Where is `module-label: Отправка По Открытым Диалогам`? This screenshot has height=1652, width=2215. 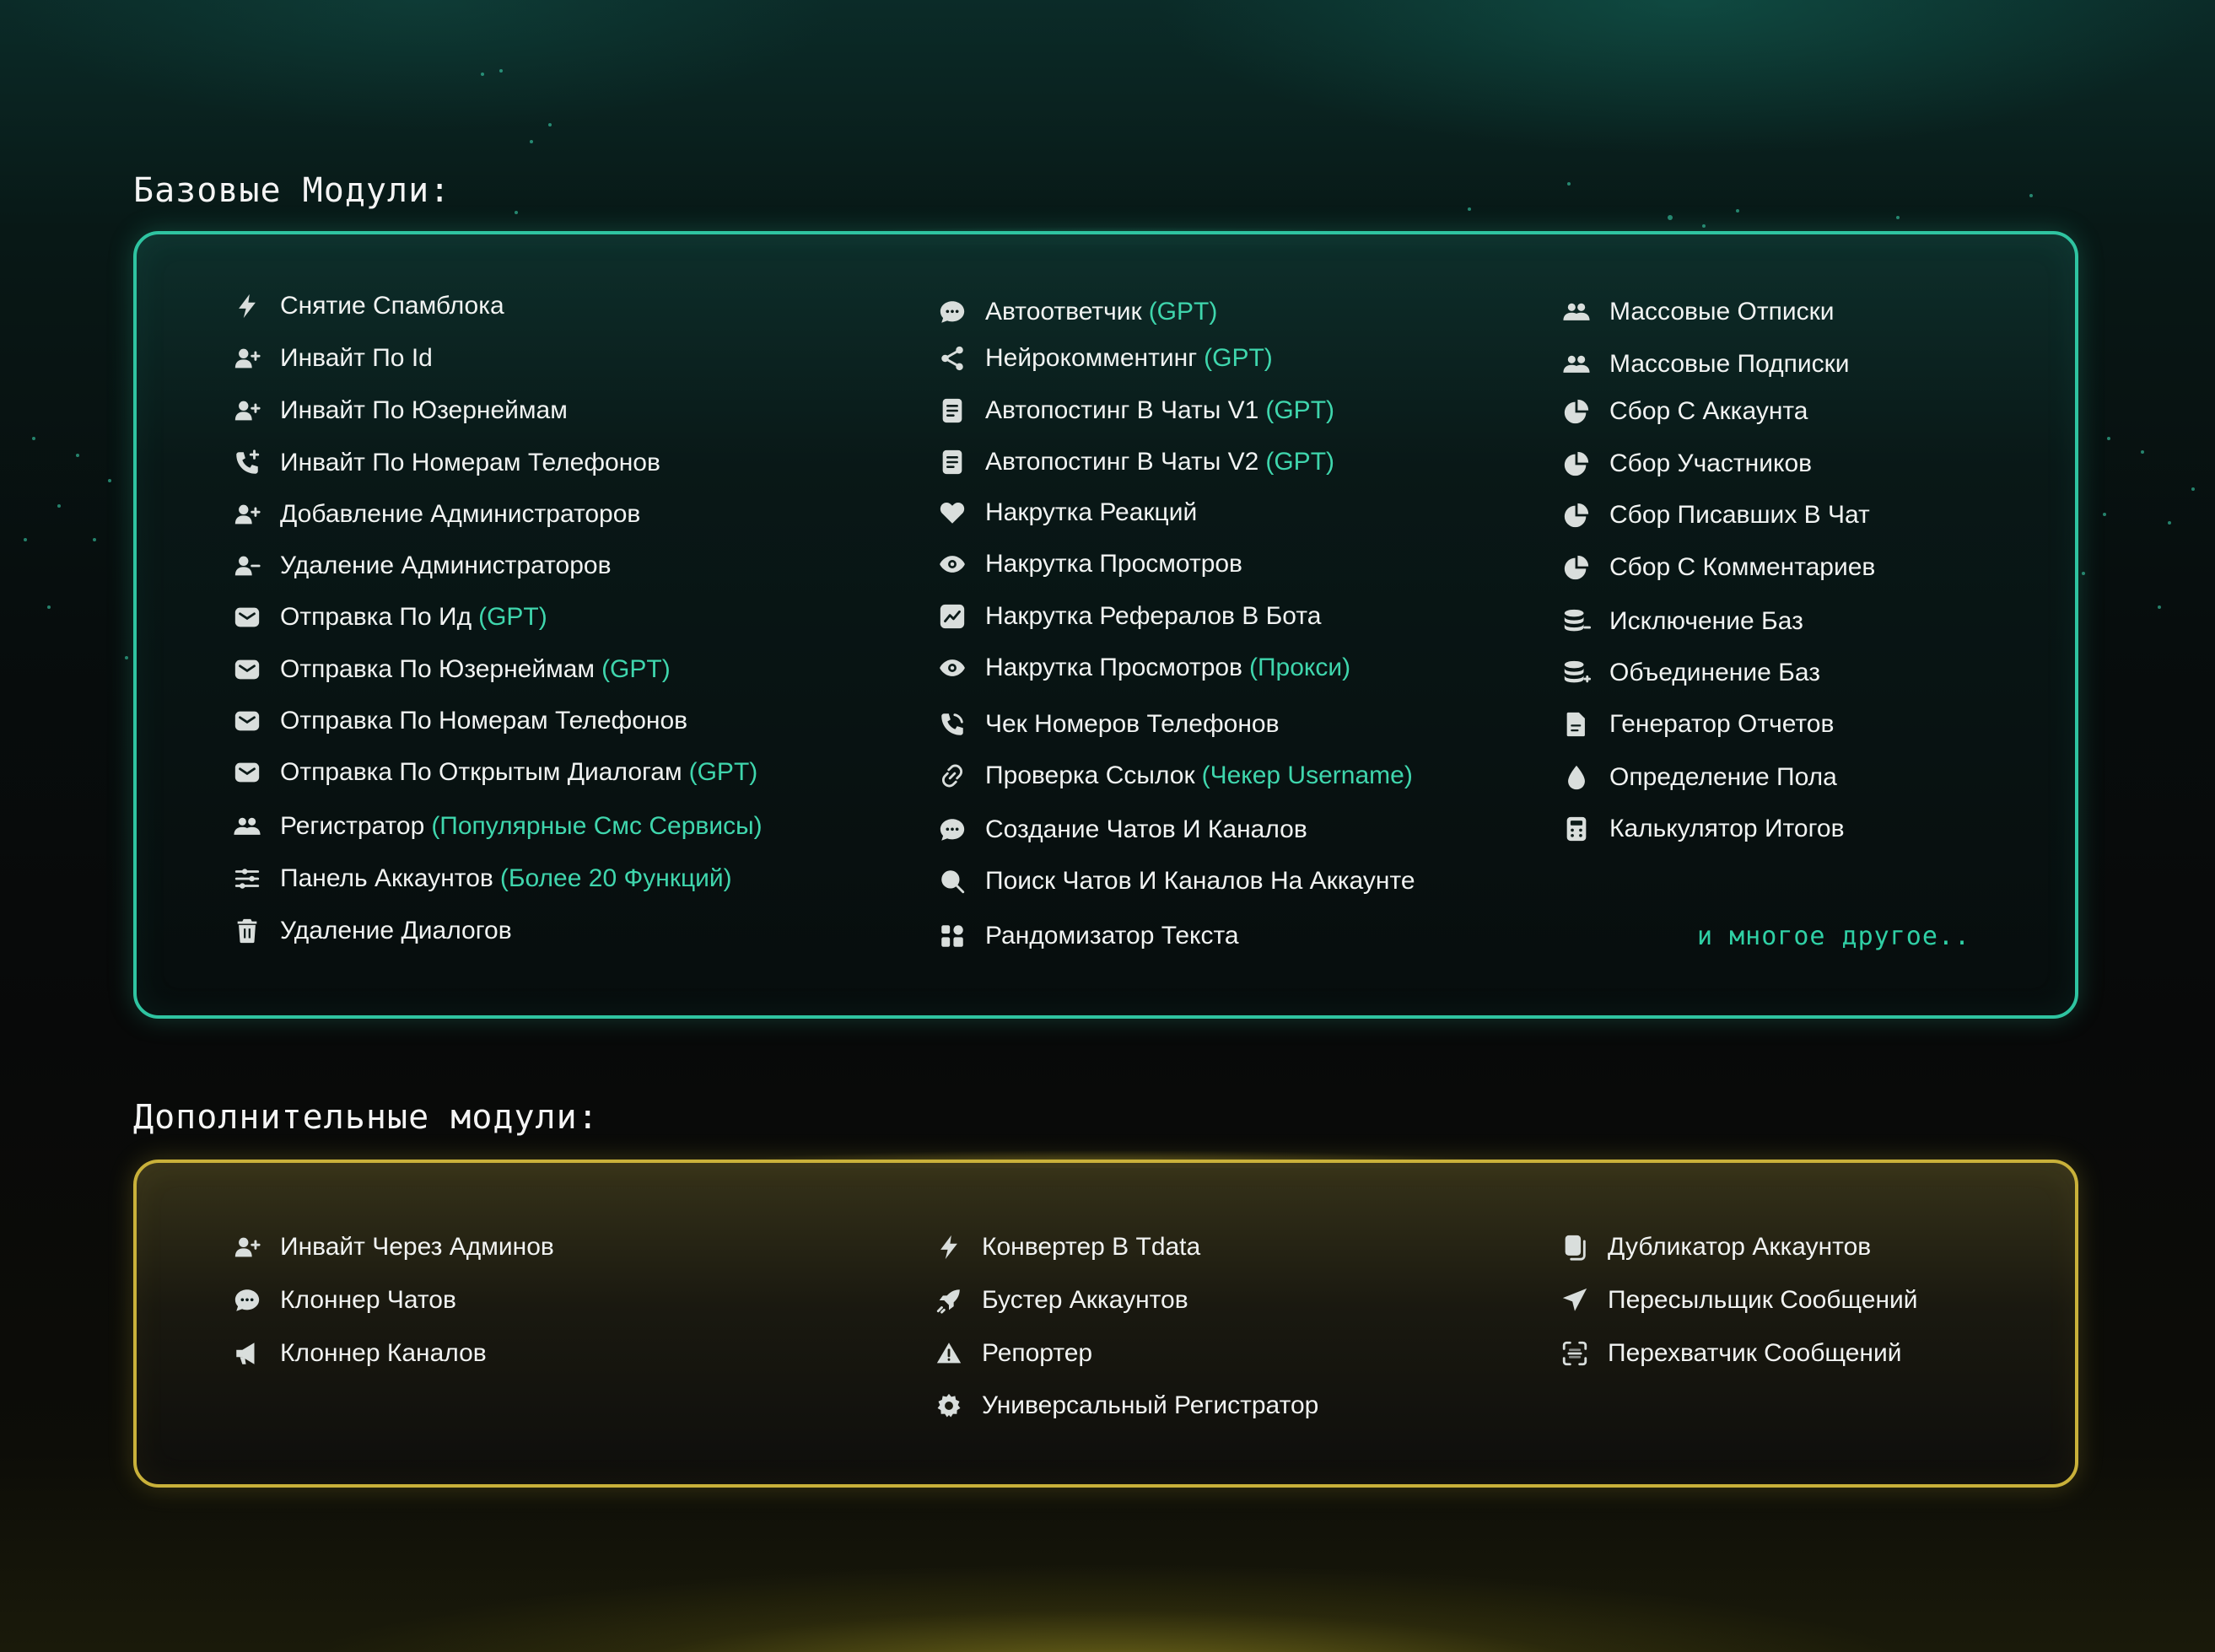
module-label: Отправка По Открытым Диалогам is located at coordinates (481, 772).